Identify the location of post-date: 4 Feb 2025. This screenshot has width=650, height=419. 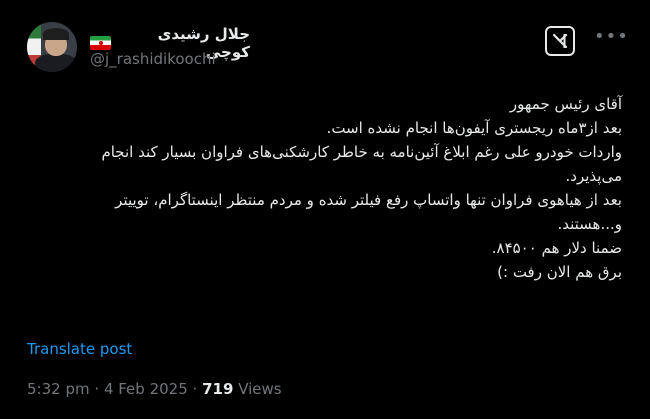
(146, 389).